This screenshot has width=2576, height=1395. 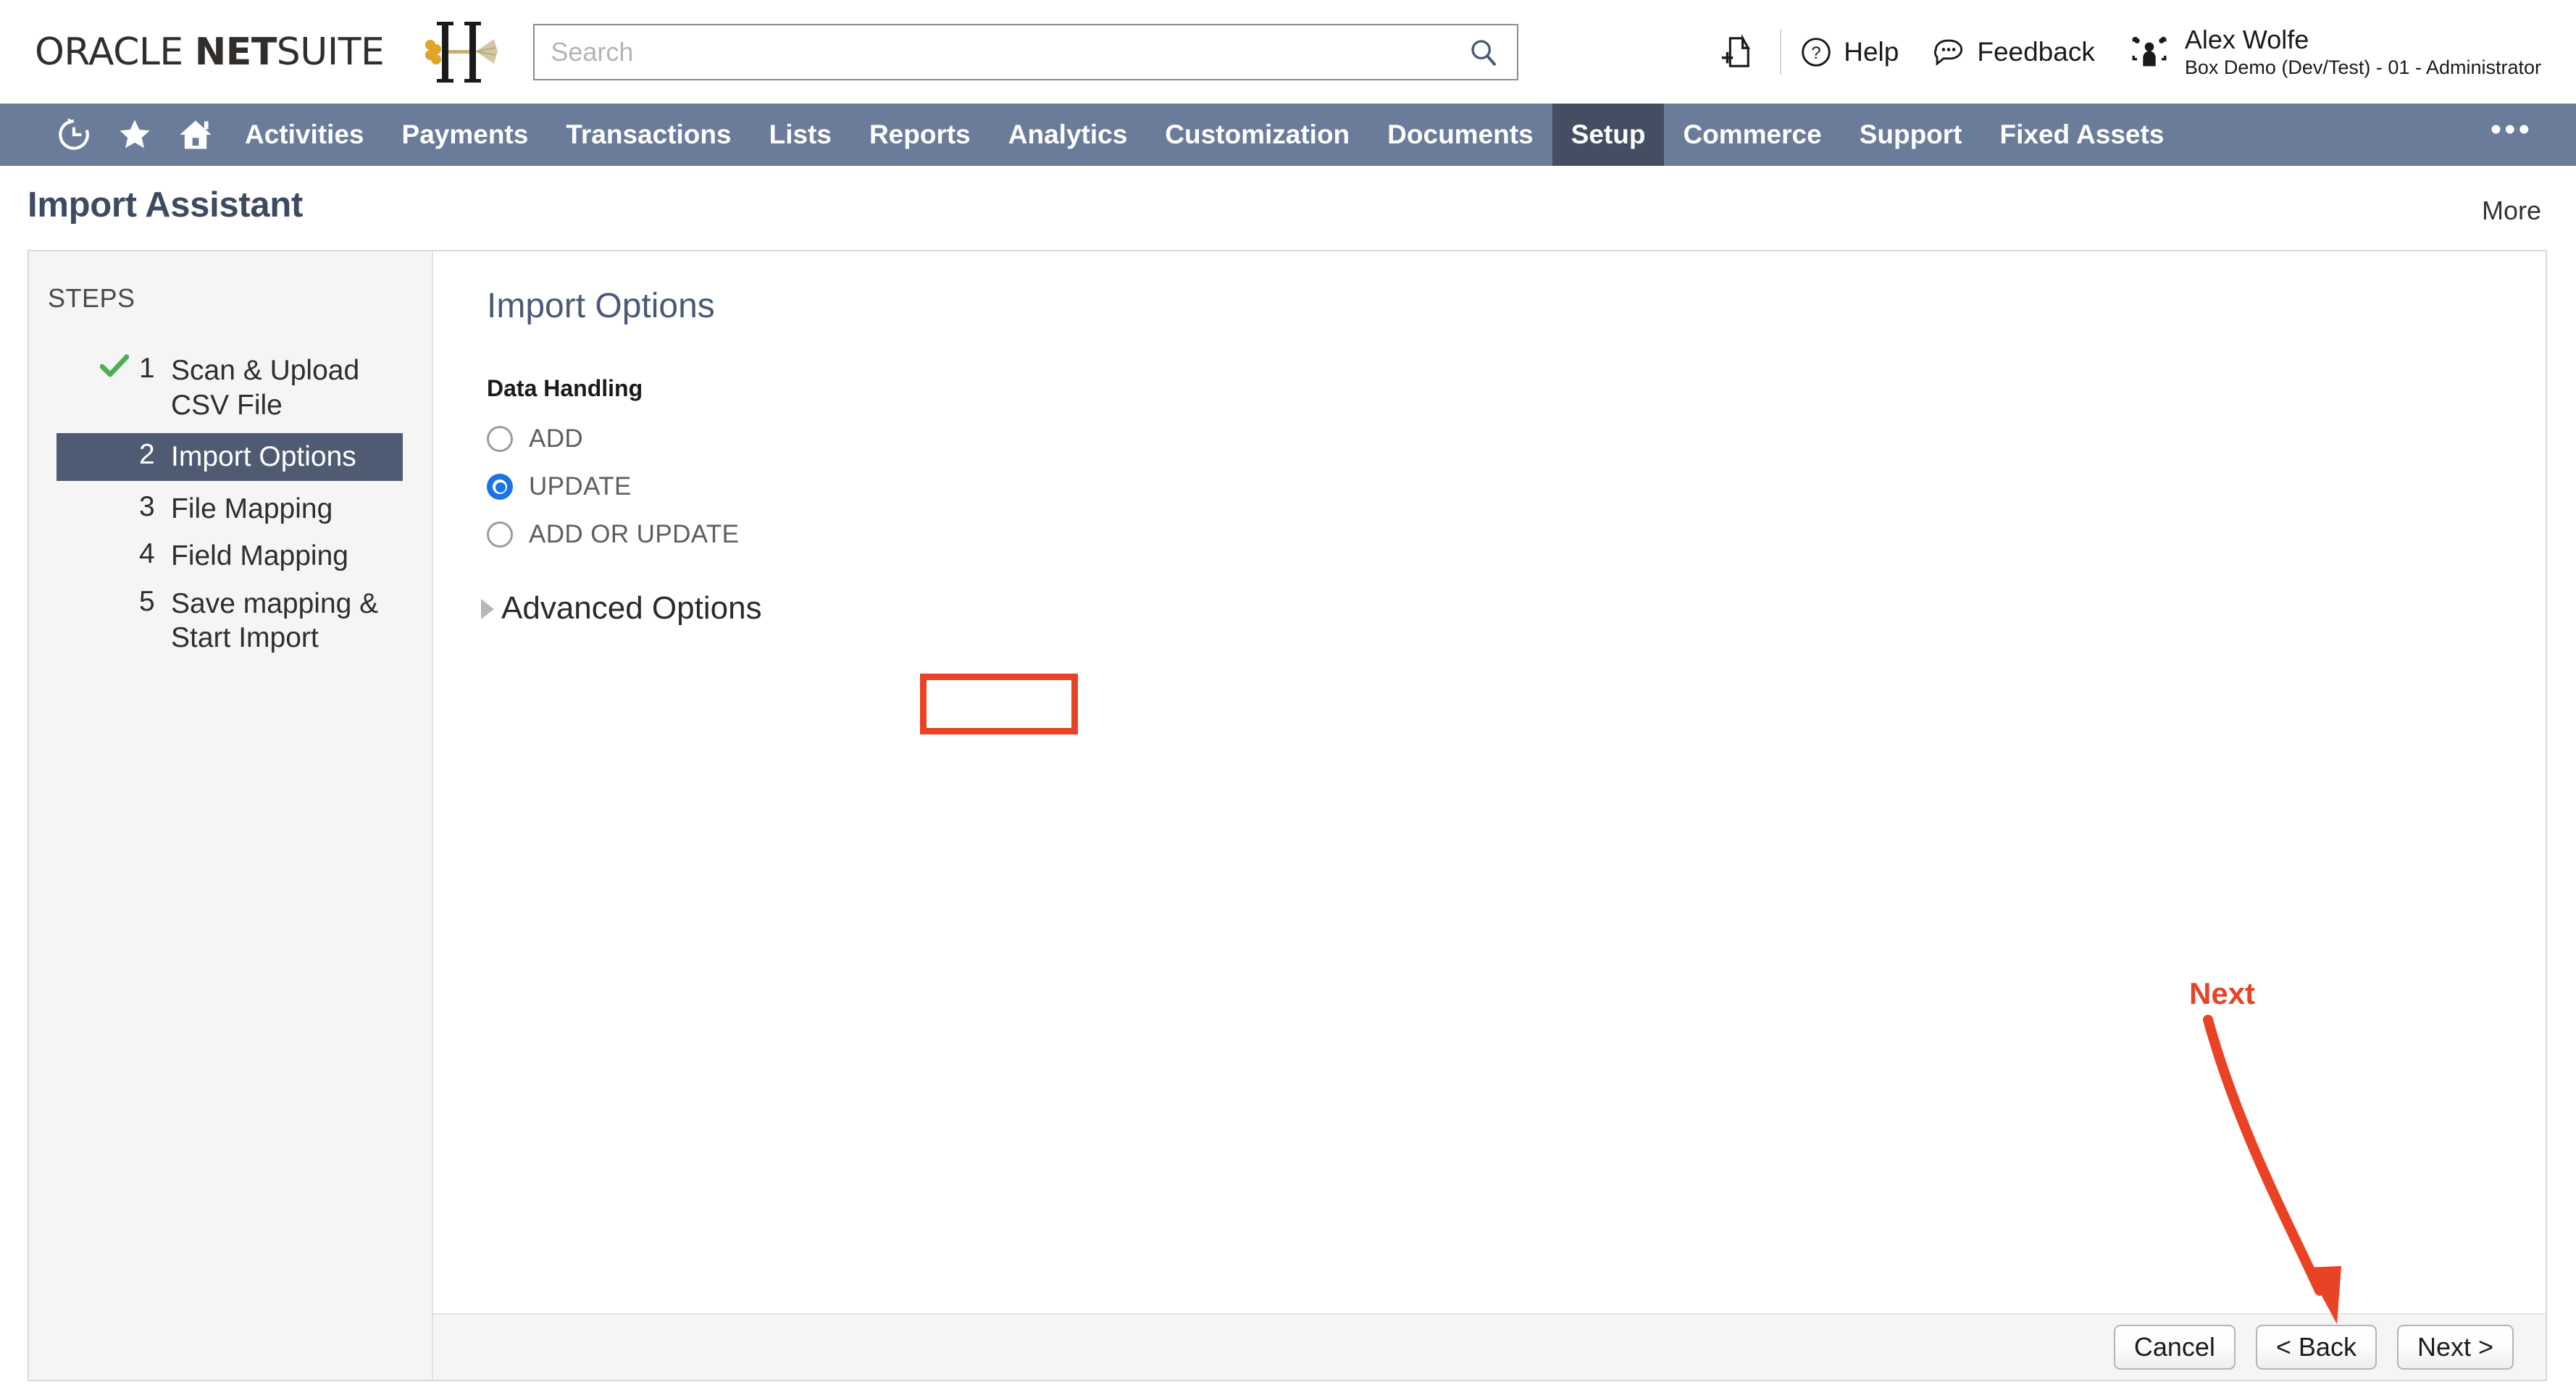 What do you see at coordinates (115, 365) in the screenshot?
I see `check-icon` at bounding box center [115, 365].